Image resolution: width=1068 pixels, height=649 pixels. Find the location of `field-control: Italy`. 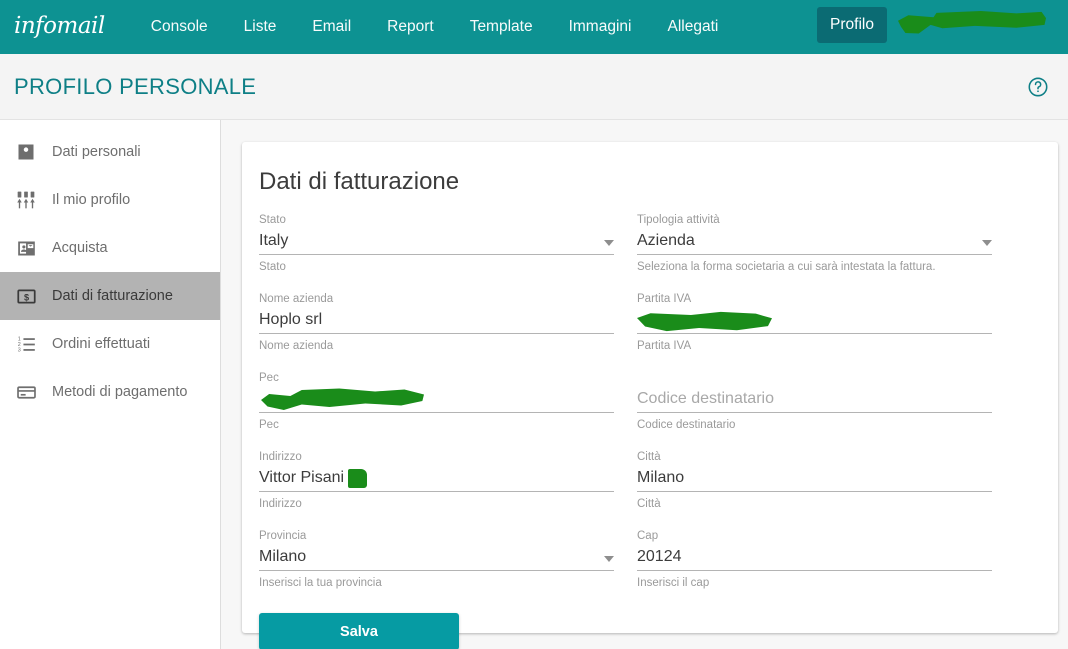

field-control: Italy is located at coordinates (436, 241).